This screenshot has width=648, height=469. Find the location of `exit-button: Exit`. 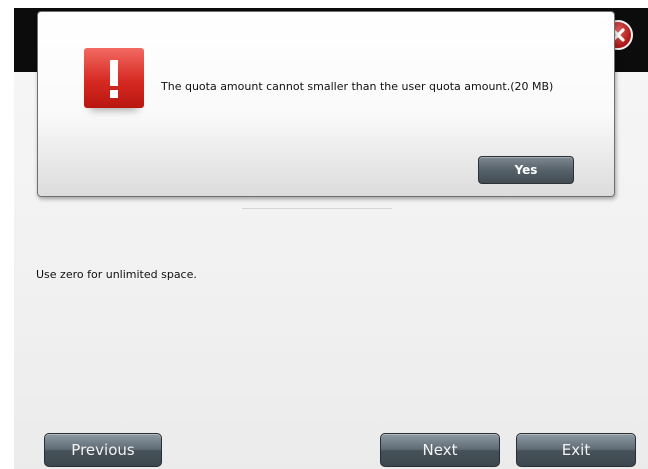

exit-button: Exit is located at coordinates (576, 450).